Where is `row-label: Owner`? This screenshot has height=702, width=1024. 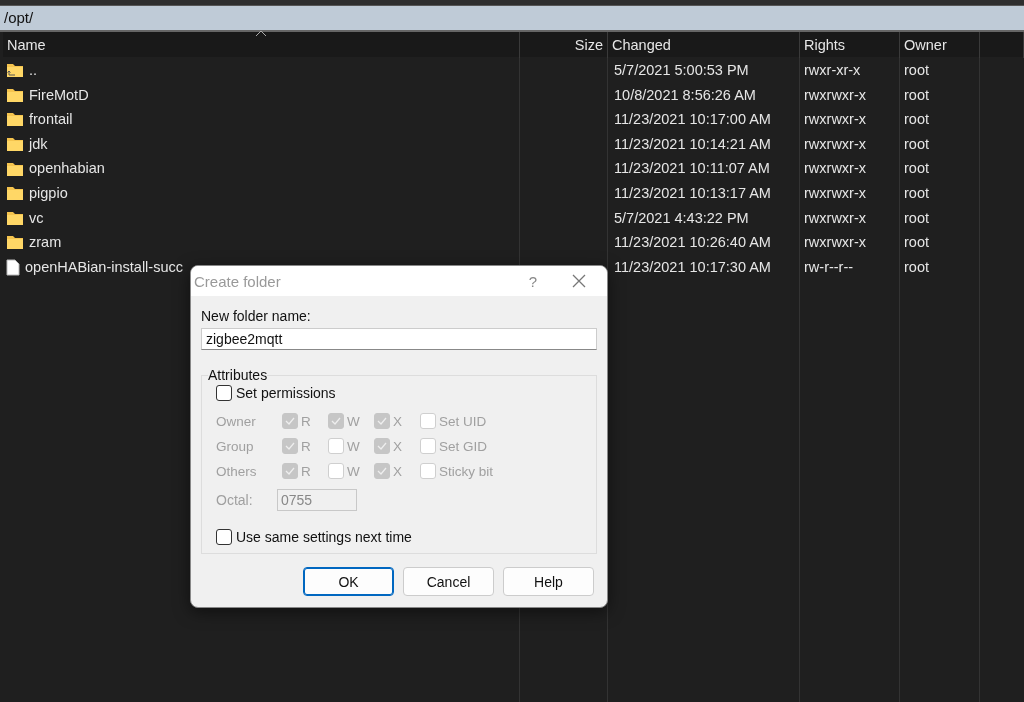 row-label: Owner is located at coordinates (236, 421).